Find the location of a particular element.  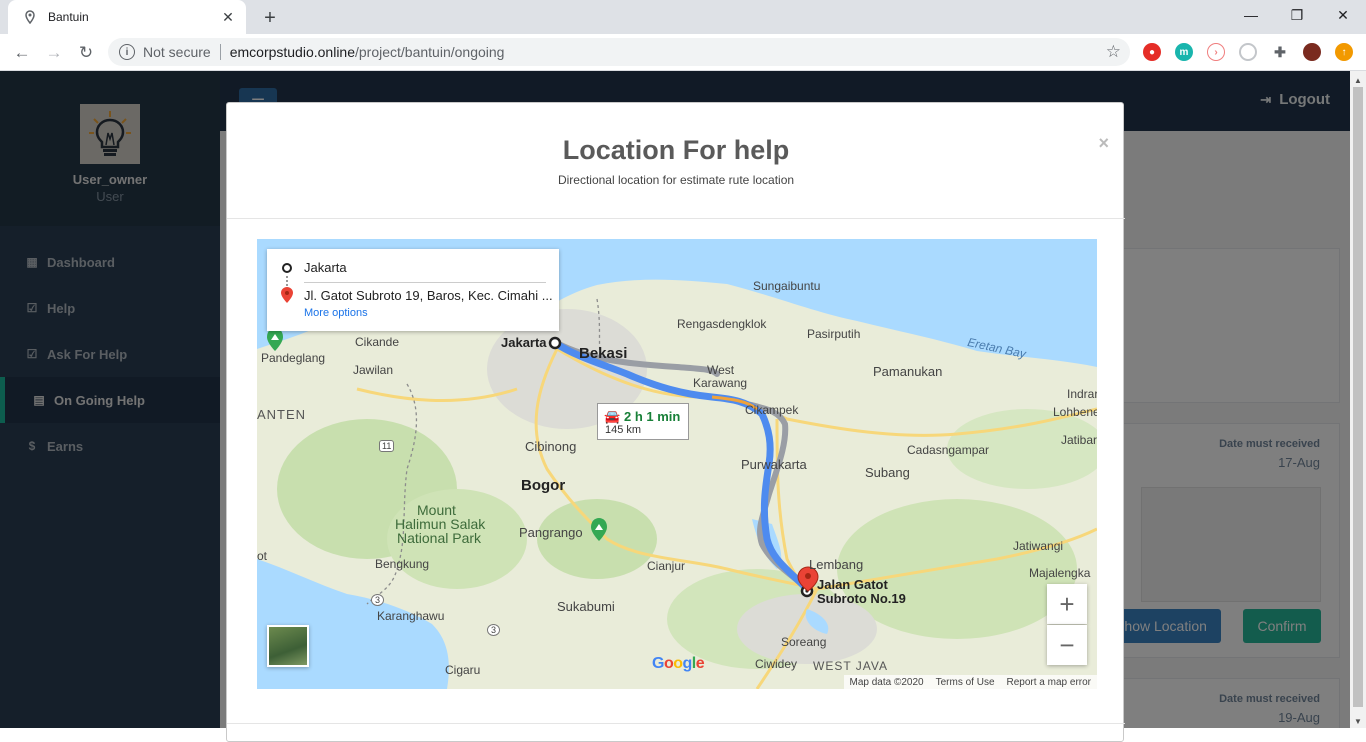

map-label: Cigaru is located at coordinates (463, 670).